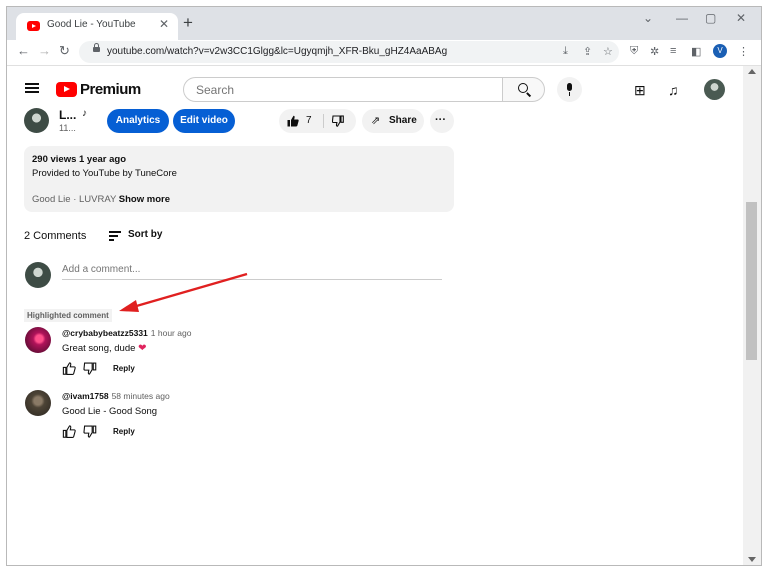 The width and height of the screenshot is (768, 574). What do you see at coordinates (105, 333) in the screenshot?
I see `comment-author-handle: @crybabybeatzz5331` at bounding box center [105, 333].